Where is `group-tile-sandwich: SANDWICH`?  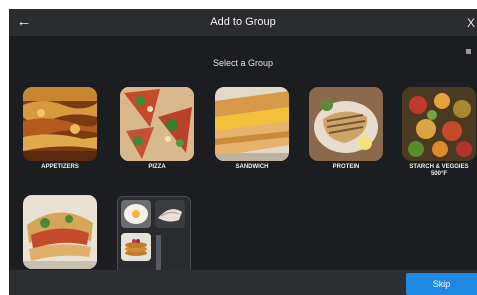 group-tile-sandwich: SANDWICH is located at coordinates (252, 129).